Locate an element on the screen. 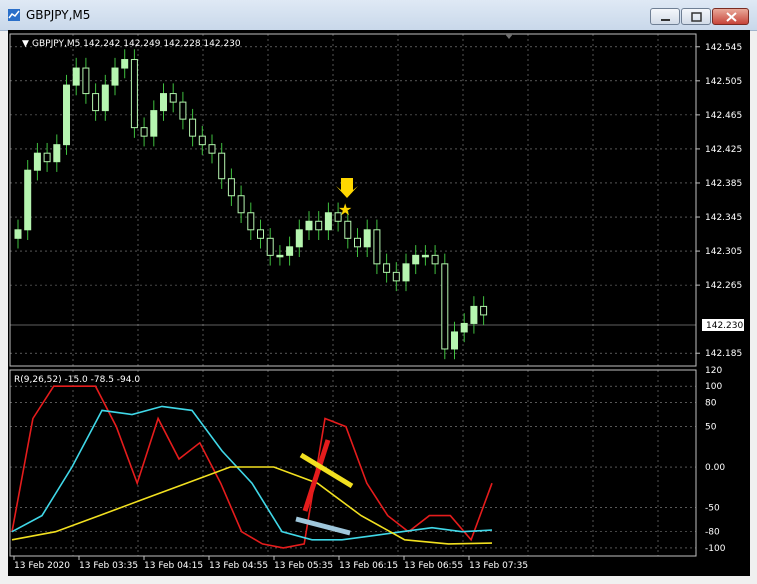 The width and height of the screenshot is (757, 584). minimize-icon is located at coordinates (665, 20).